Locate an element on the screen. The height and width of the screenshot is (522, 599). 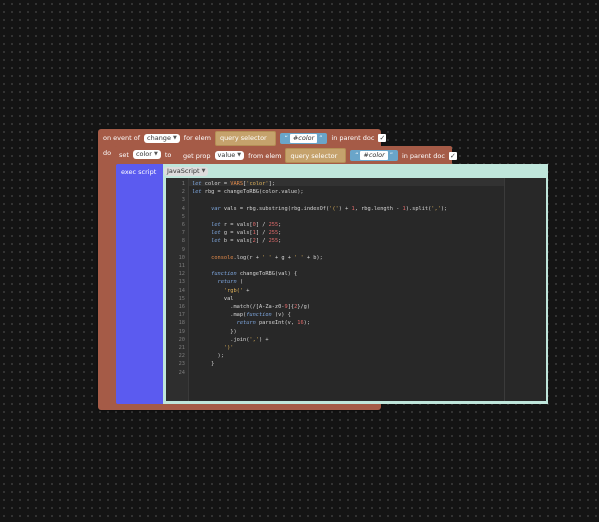
do-row: do is located at coordinates (109, 153).